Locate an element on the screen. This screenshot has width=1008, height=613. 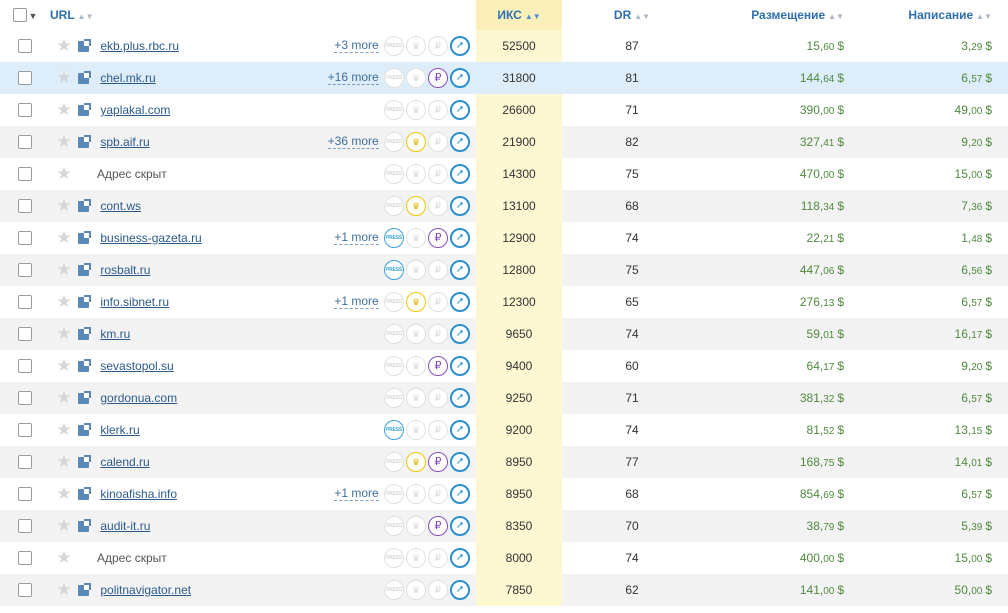
currency-label: $ is located at coordinates (989, 430).